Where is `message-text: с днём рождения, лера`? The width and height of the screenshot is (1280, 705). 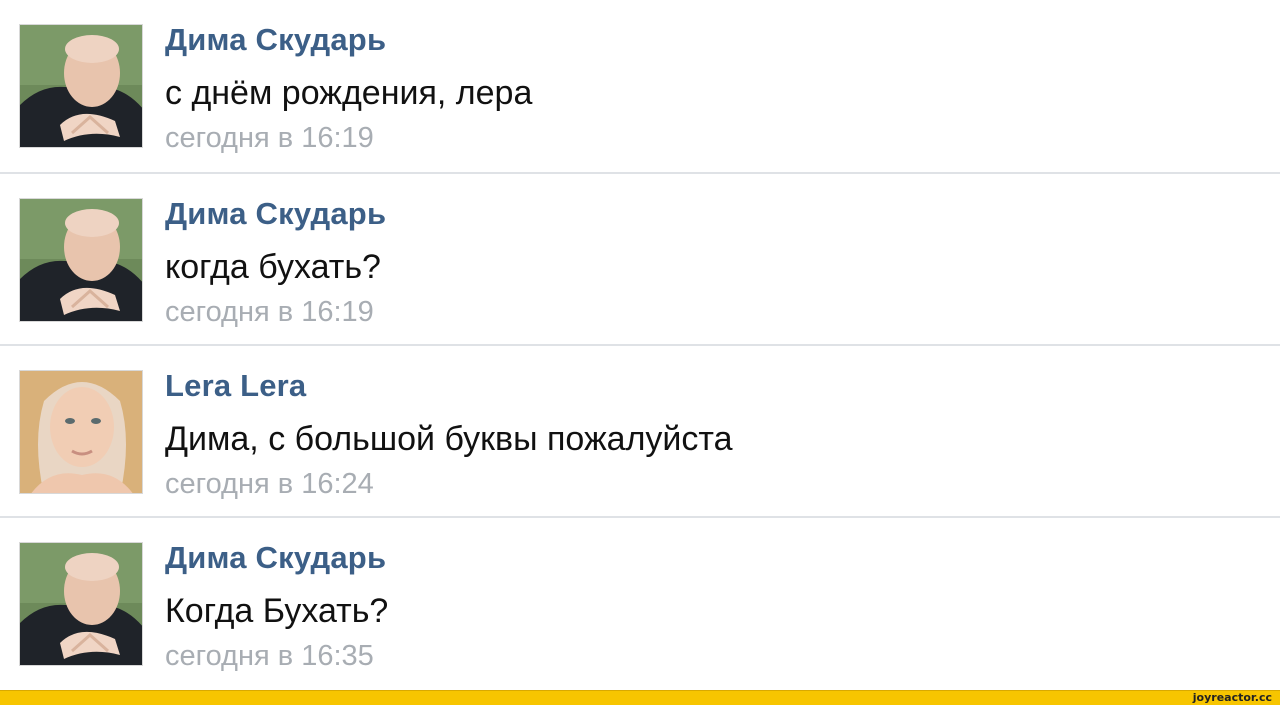 message-text: с днём рождения, лера is located at coordinates (349, 93).